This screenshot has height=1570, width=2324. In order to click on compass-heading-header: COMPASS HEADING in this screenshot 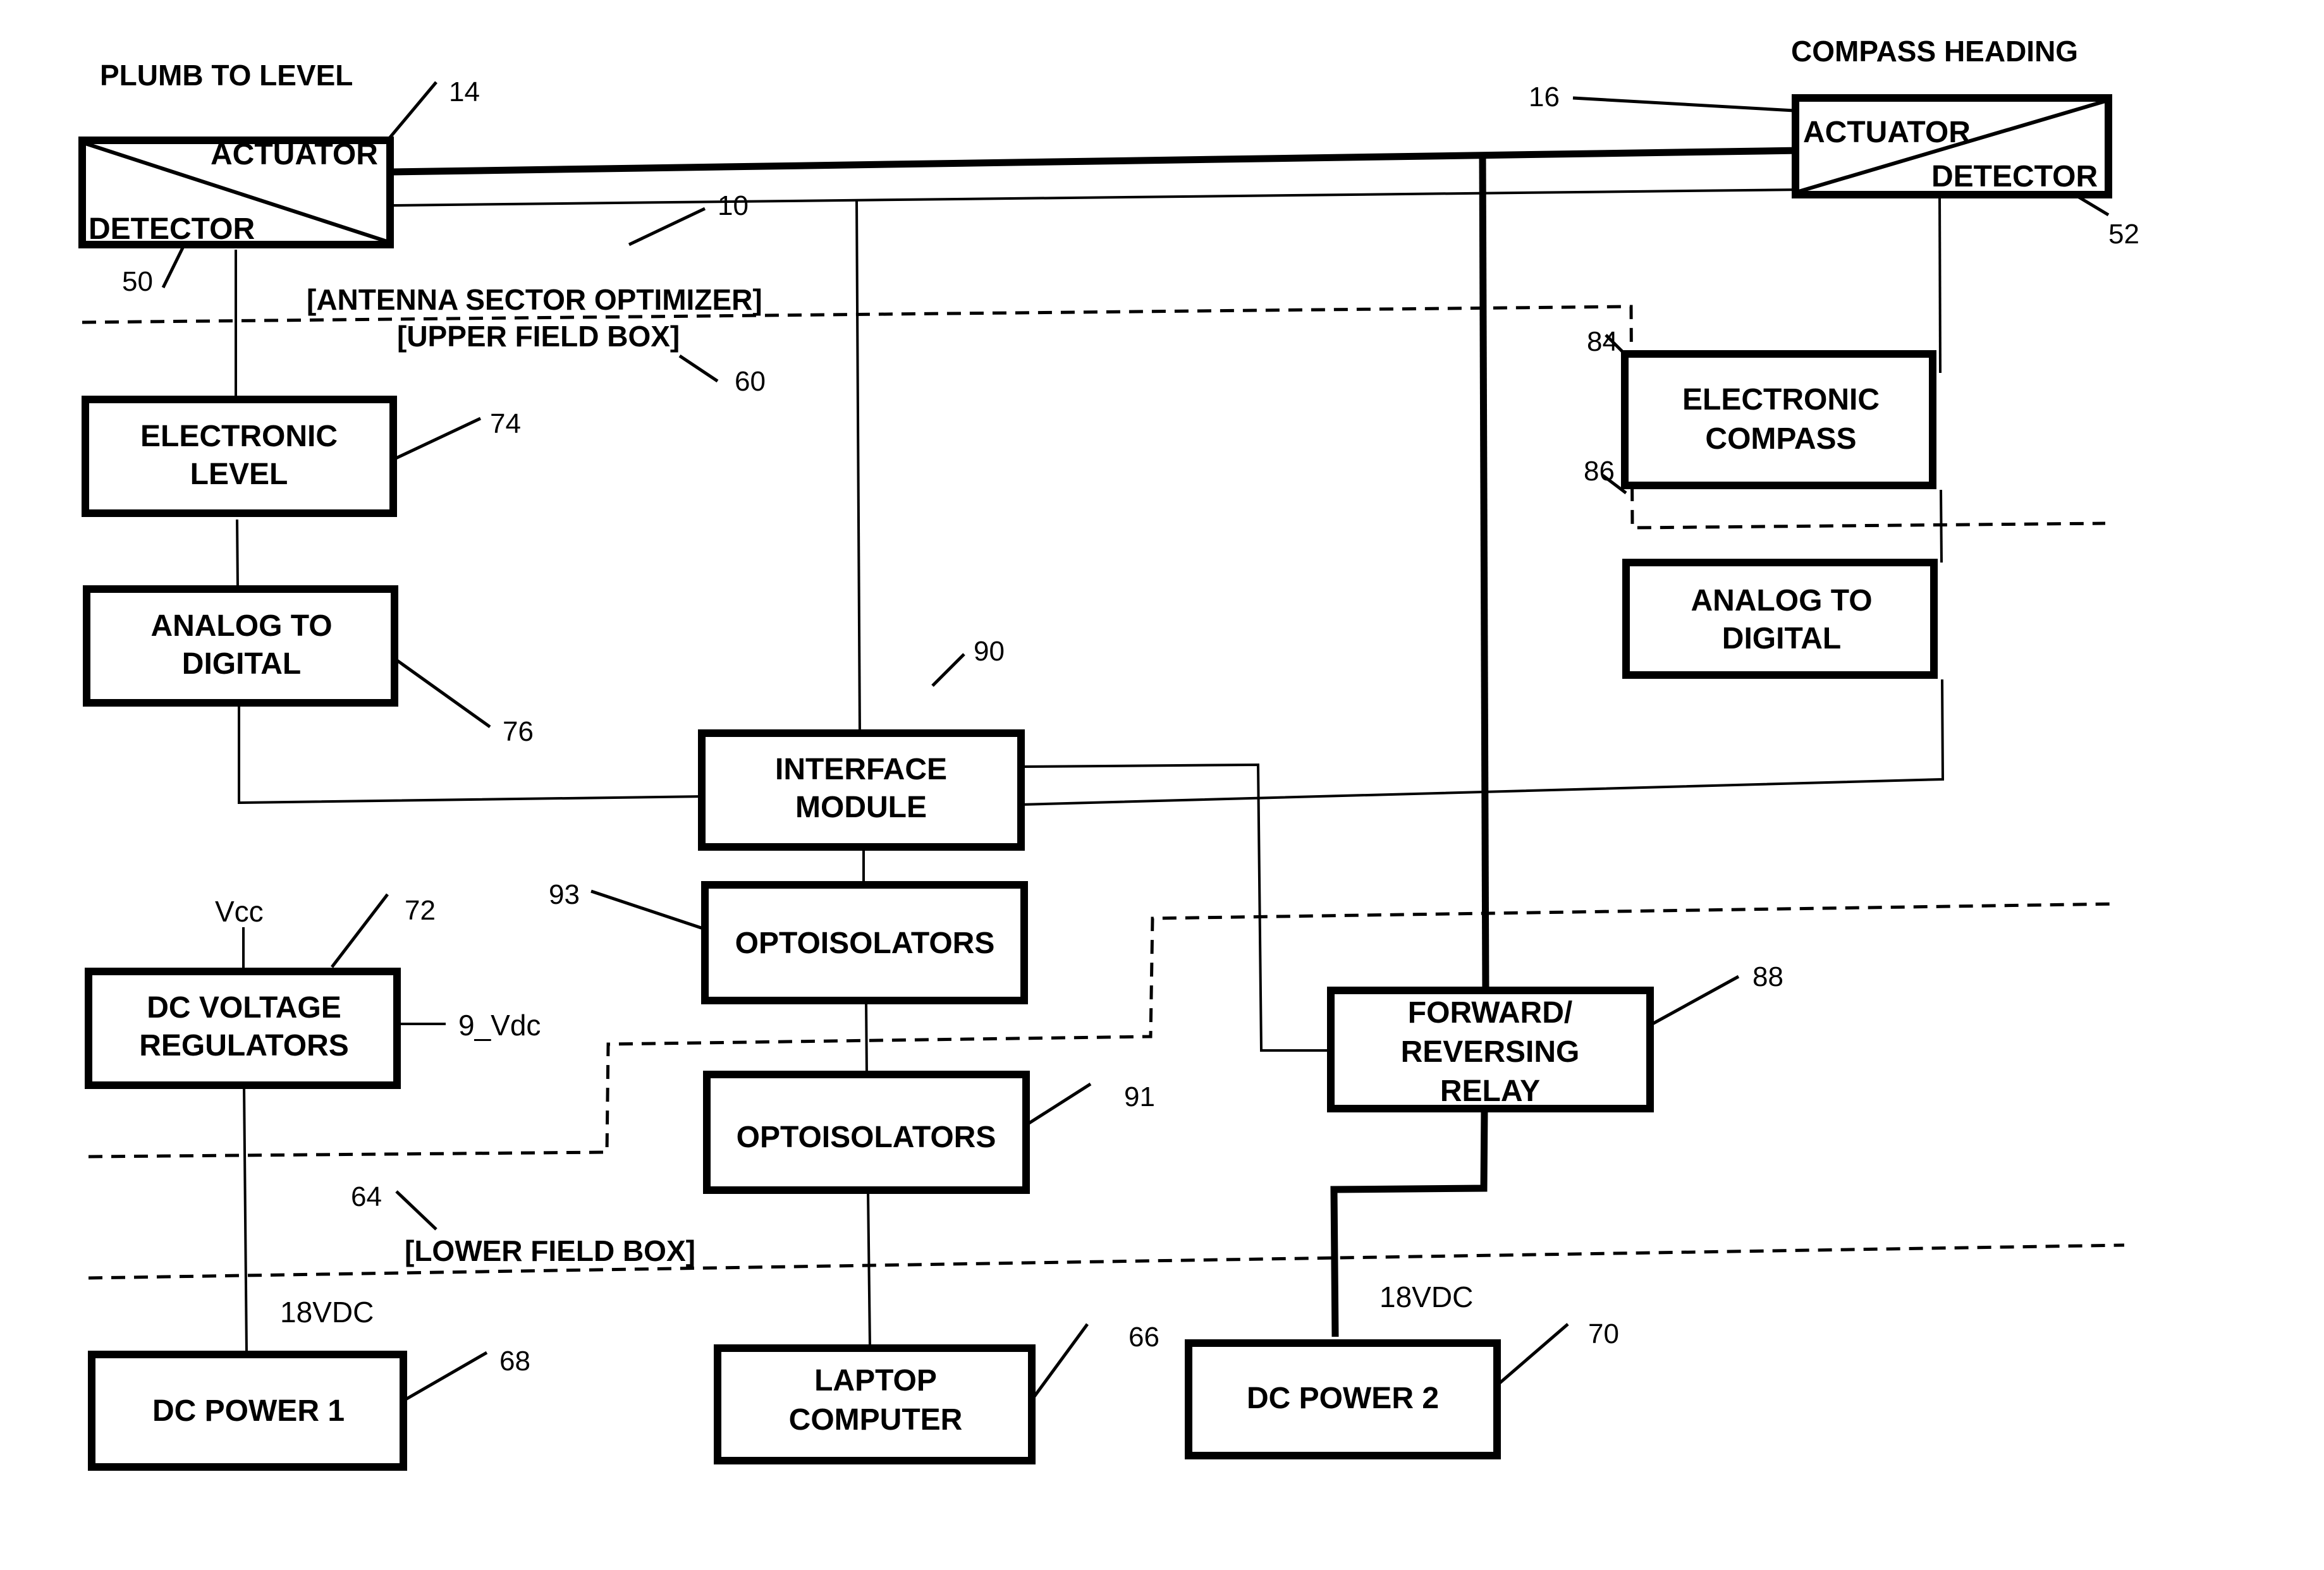, I will do `click(1934, 52)`.